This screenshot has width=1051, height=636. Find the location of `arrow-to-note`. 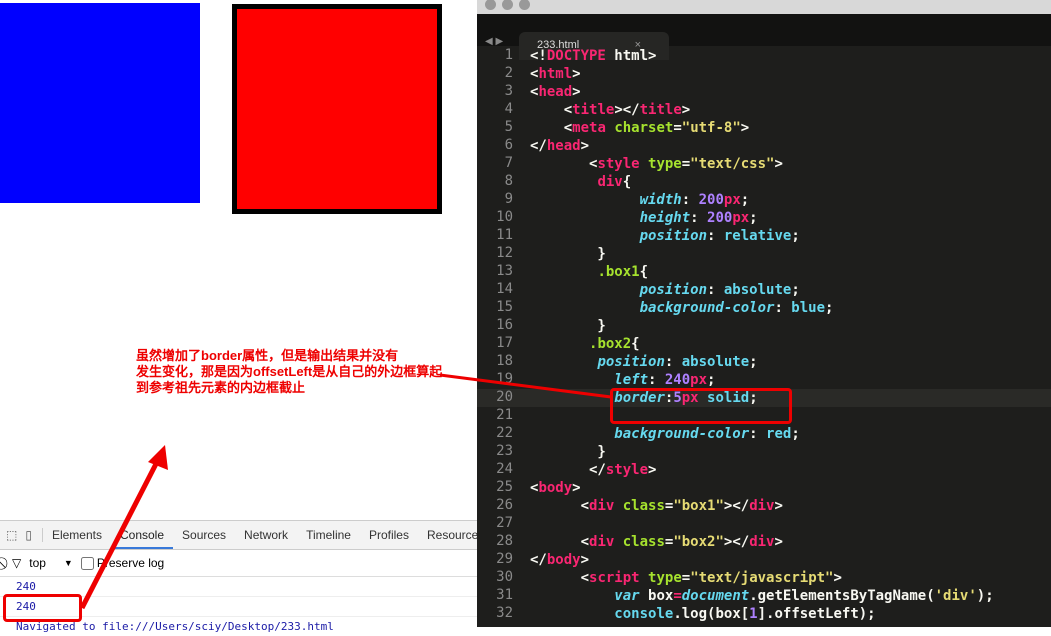

arrow-to-note is located at coordinates (120, 534).